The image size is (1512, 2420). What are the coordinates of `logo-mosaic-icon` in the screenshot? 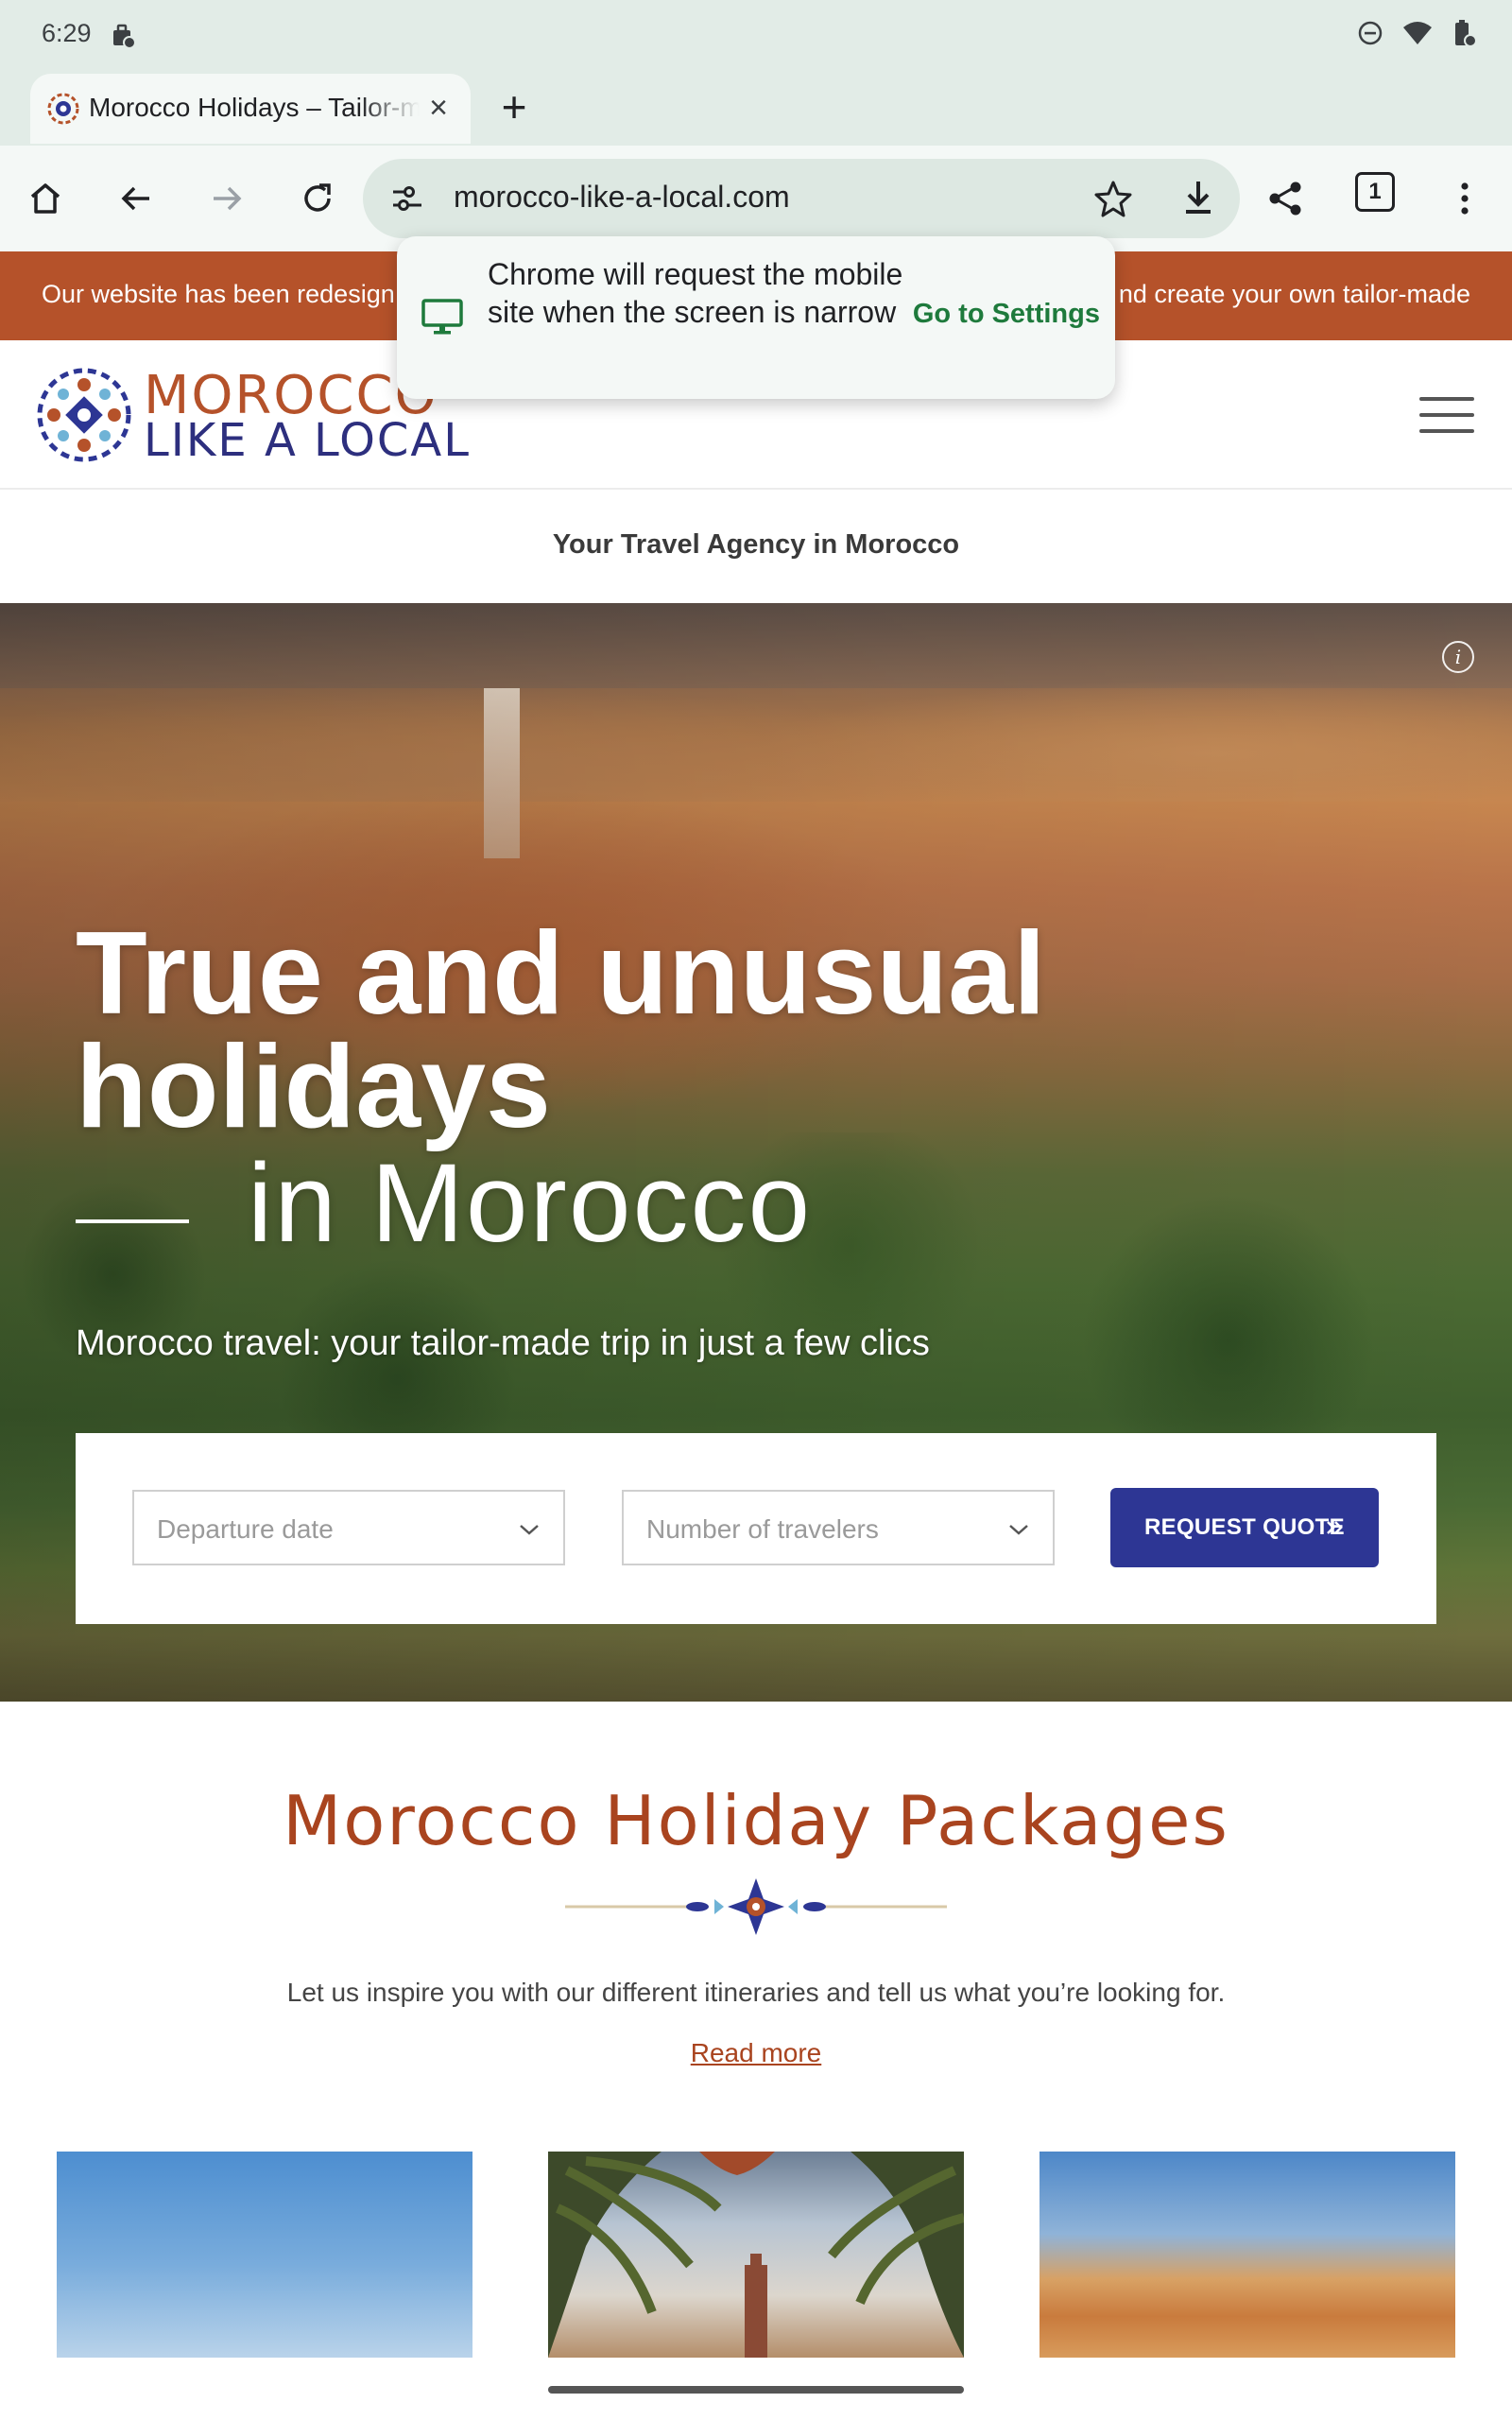 It's located at (84, 415).